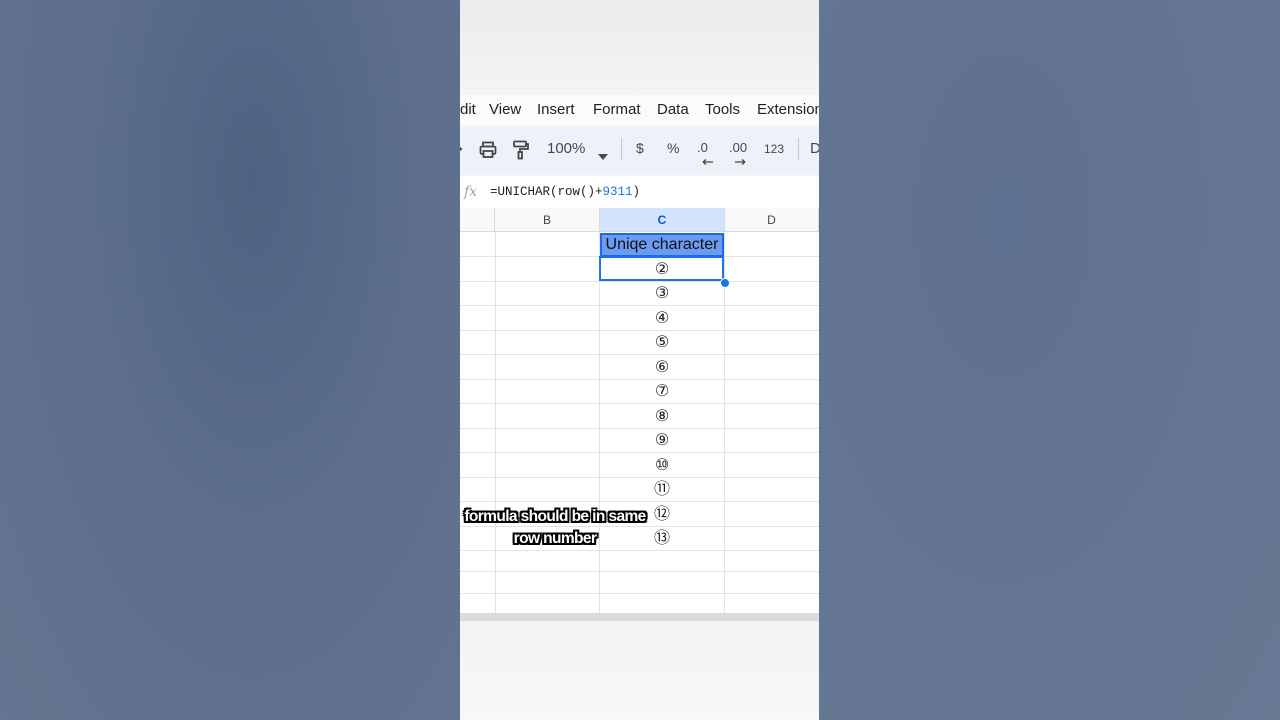 This screenshot has height=720, width=1280. What do you see at coordinates (477, 220) in the screenshot?
I see `column-header-a` at bounding box center [477, 220].